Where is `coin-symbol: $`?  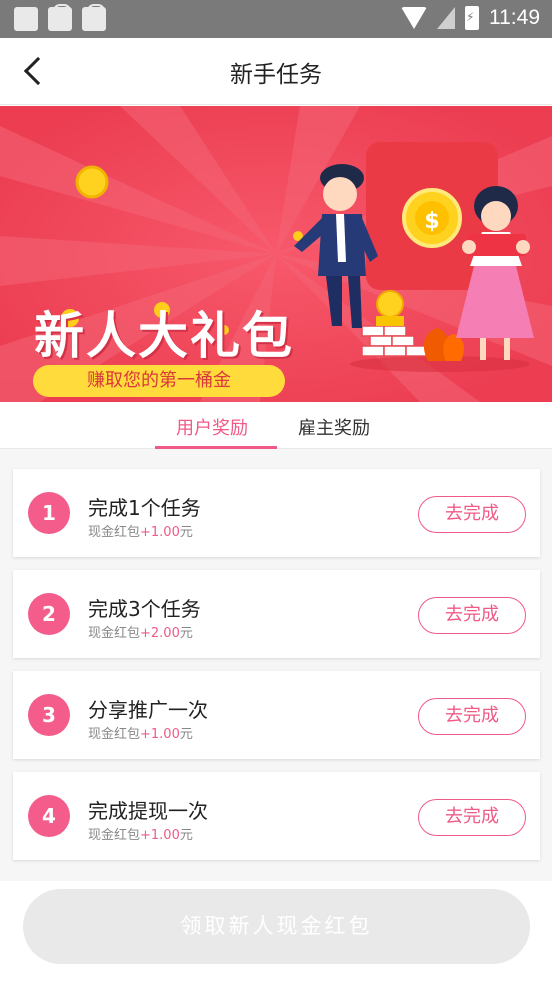
coin-symbol: $ is located at coordinates (431, 221).